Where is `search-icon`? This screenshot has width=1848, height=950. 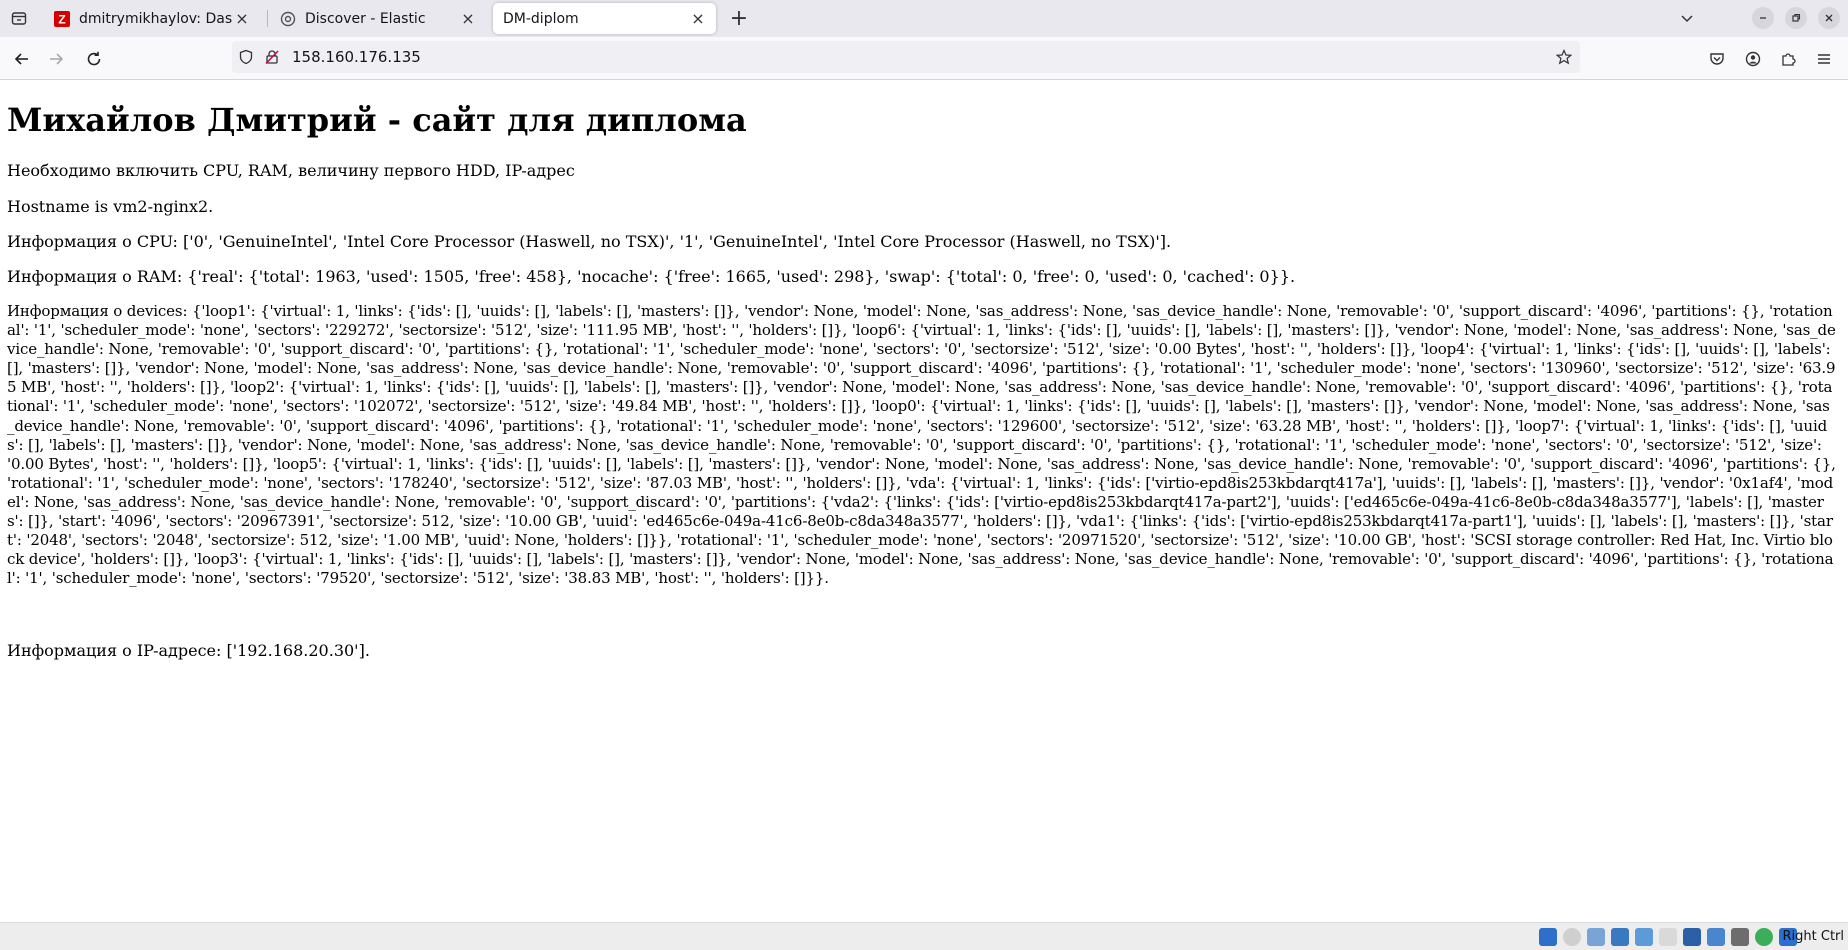
search-icon is located at coordinates (1548, 937).